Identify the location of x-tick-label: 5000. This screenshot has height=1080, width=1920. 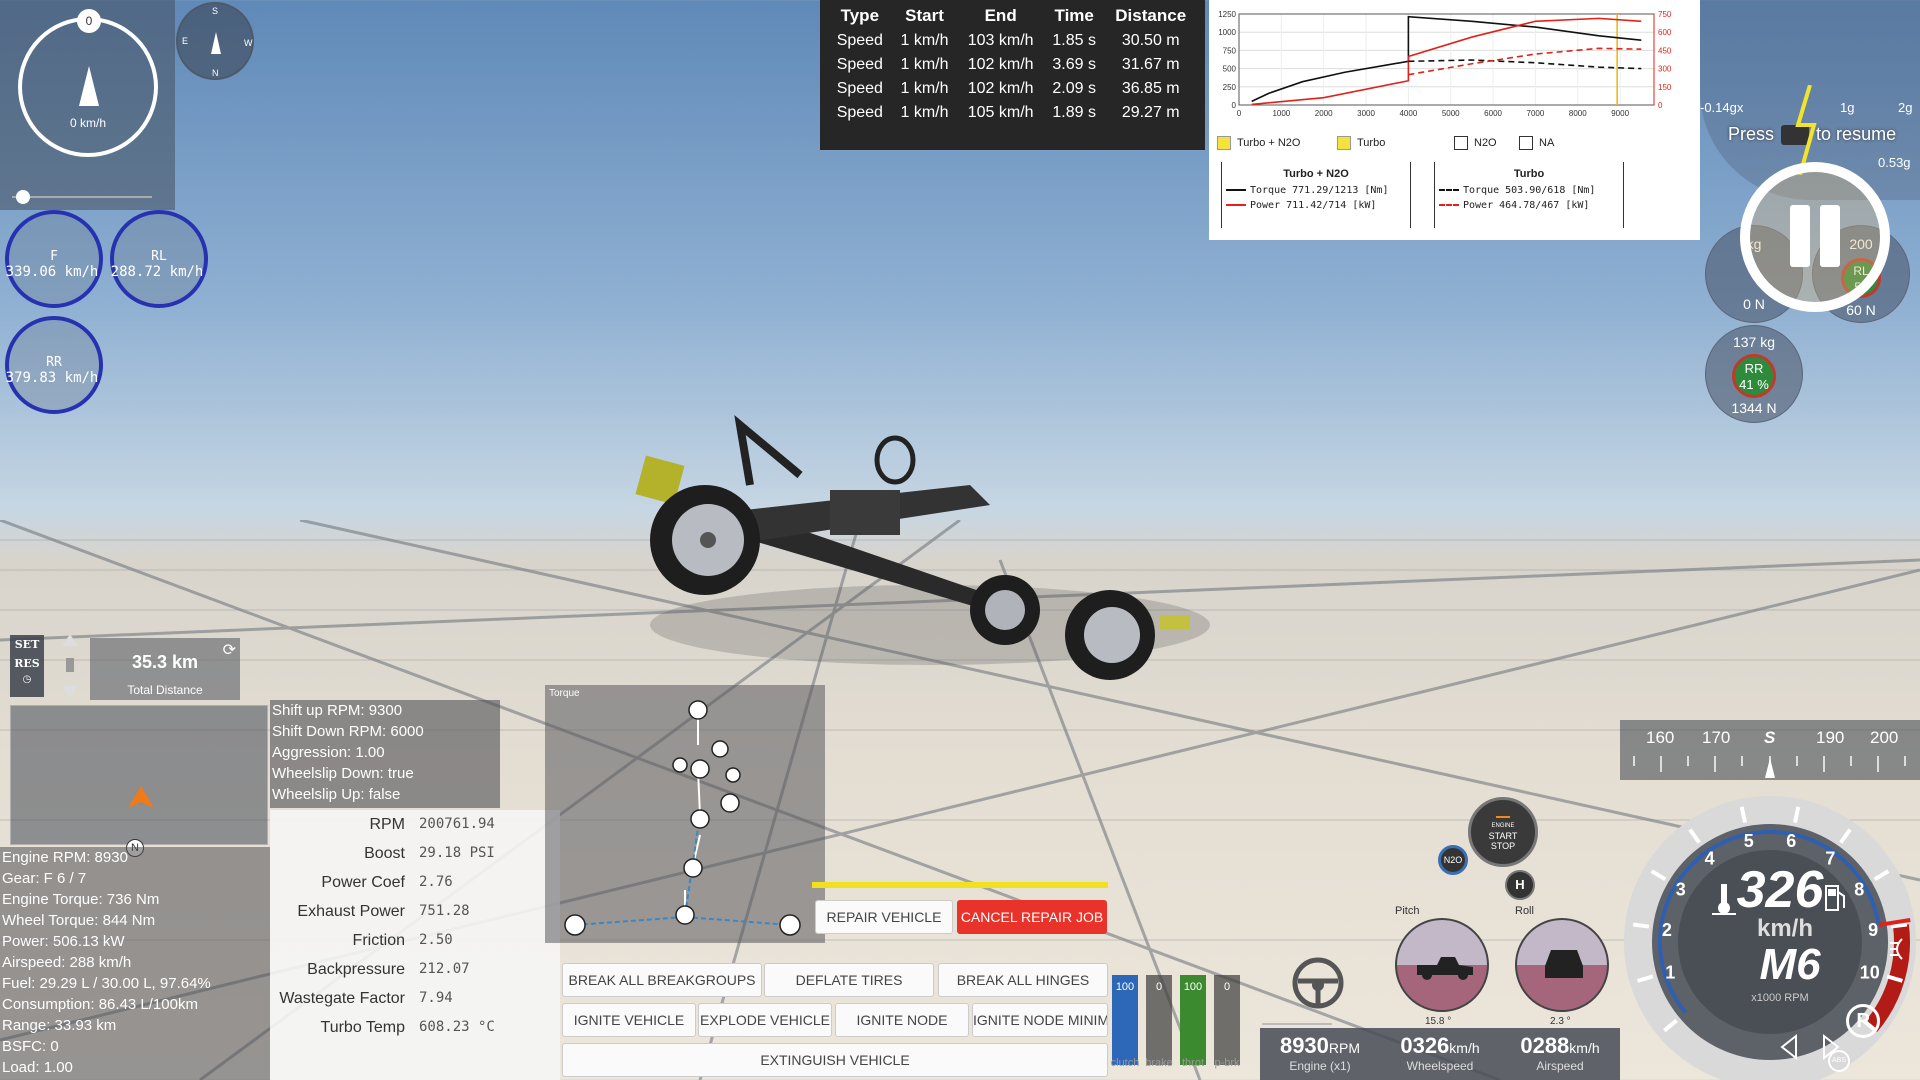
(1451, 113).